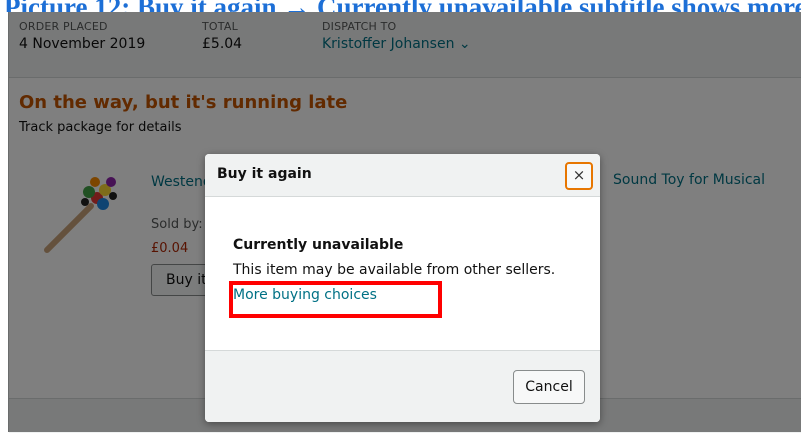 The height and width of the screenshot is (433, 801). Describe the element at coordinates (549, 387) in the screenshot. I see `cancel-button: Cancel` at that location.